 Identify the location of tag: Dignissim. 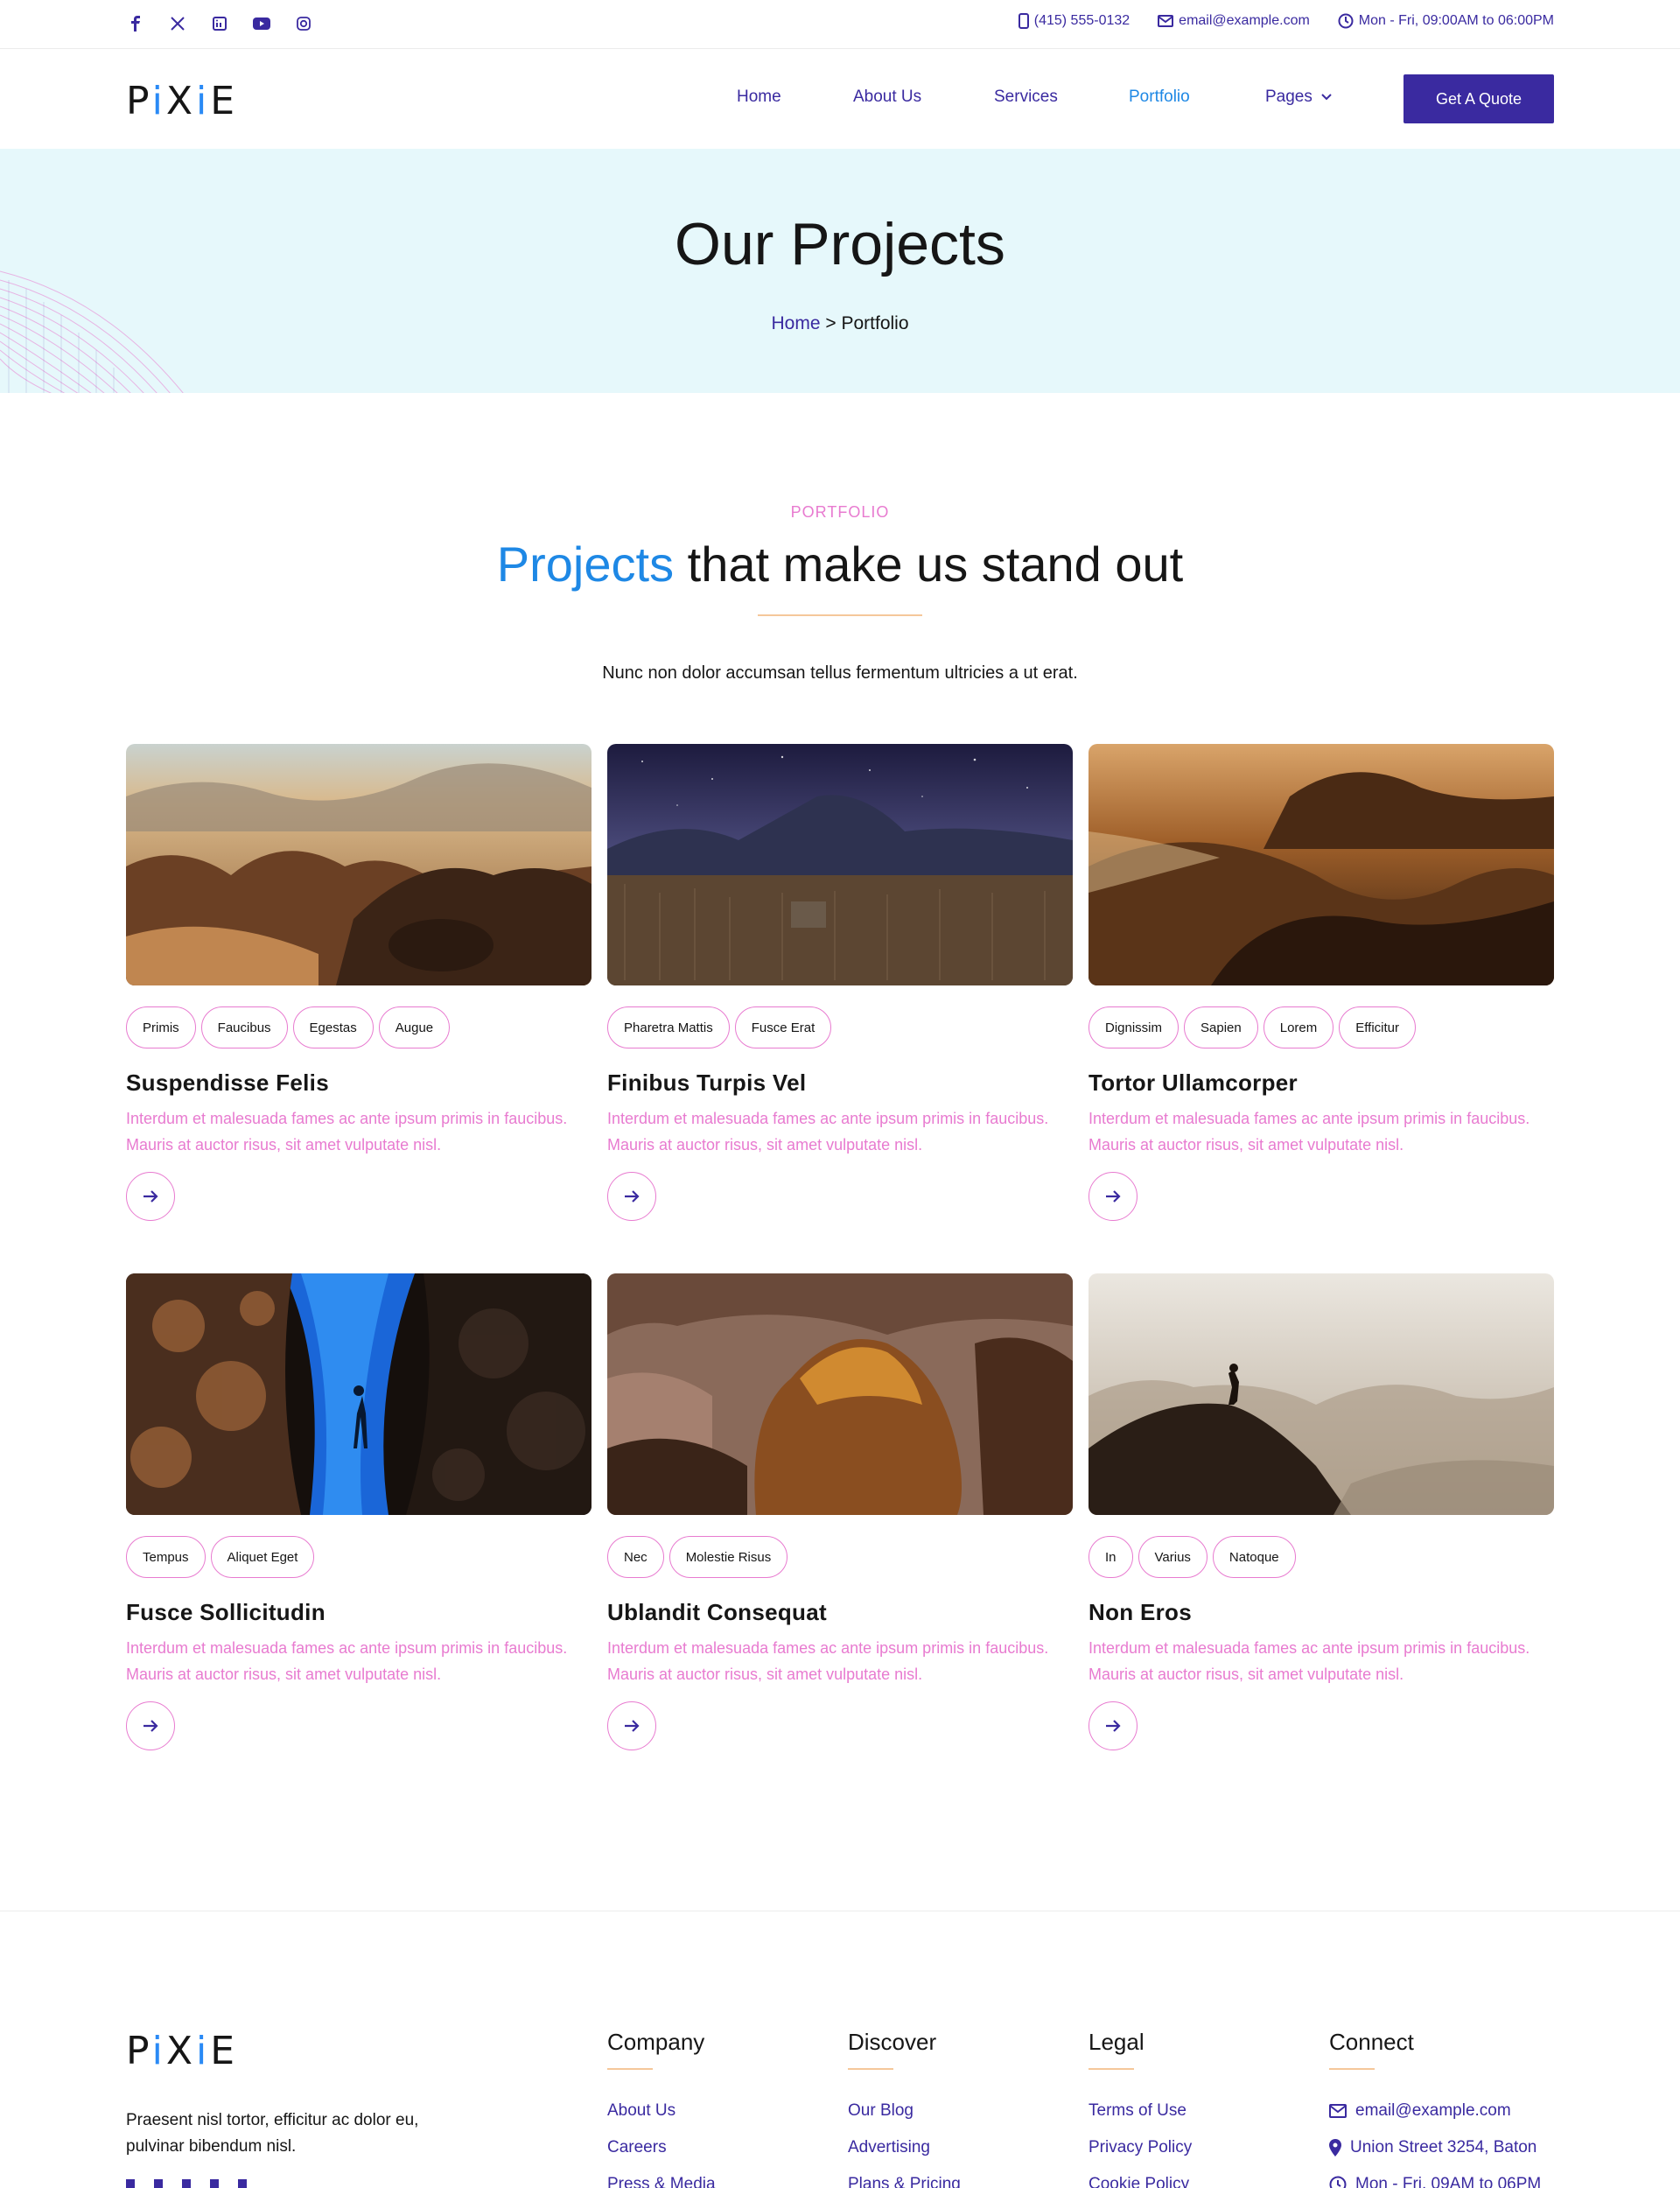
(1134, 1027).